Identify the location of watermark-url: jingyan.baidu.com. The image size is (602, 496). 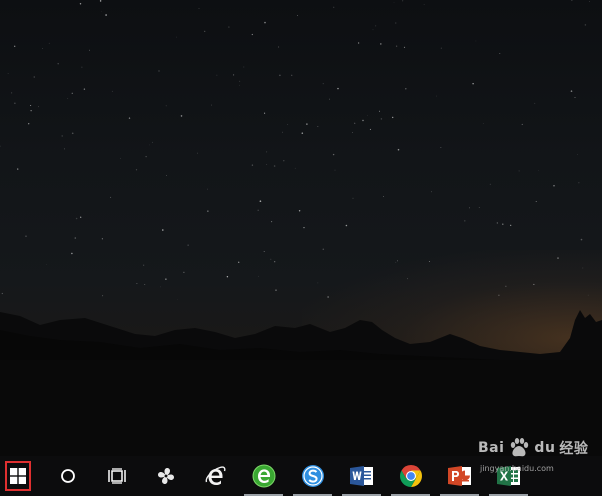
(517, 468).